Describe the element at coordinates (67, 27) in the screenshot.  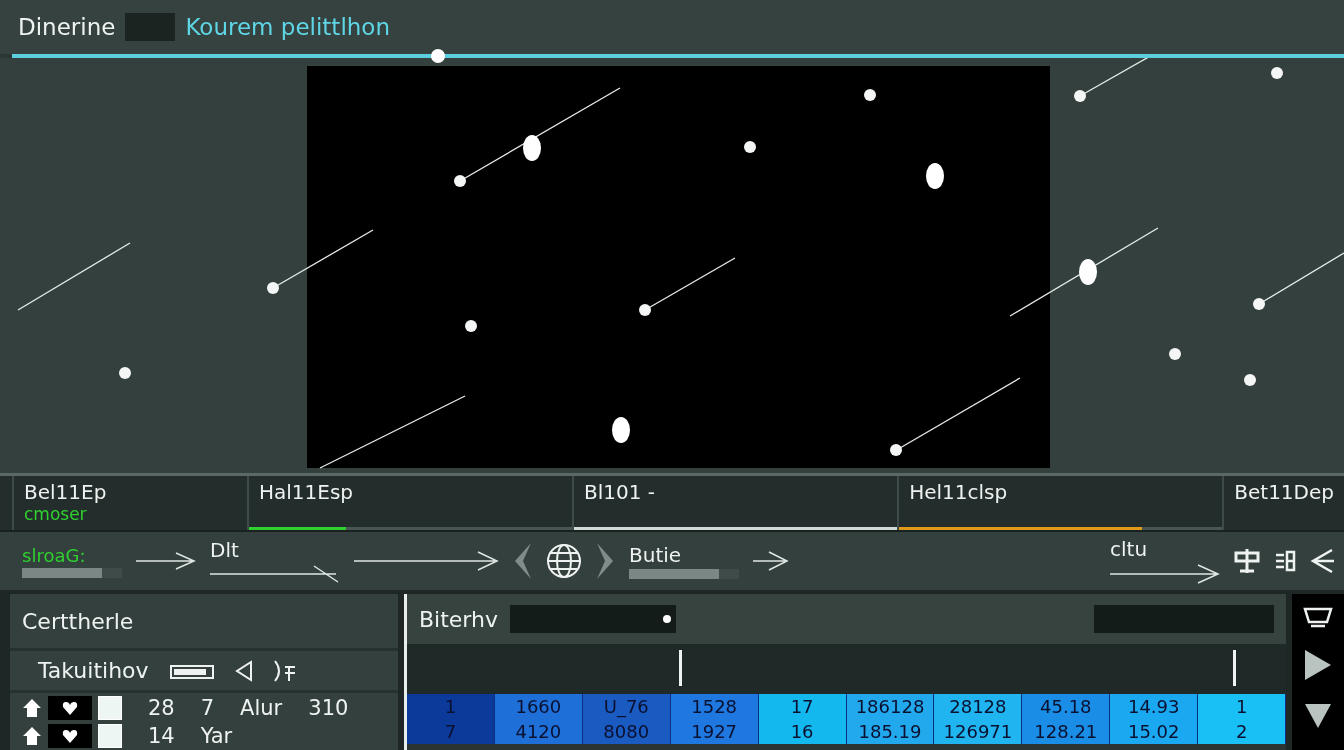
I see `window-title: Dinerine` at that location.